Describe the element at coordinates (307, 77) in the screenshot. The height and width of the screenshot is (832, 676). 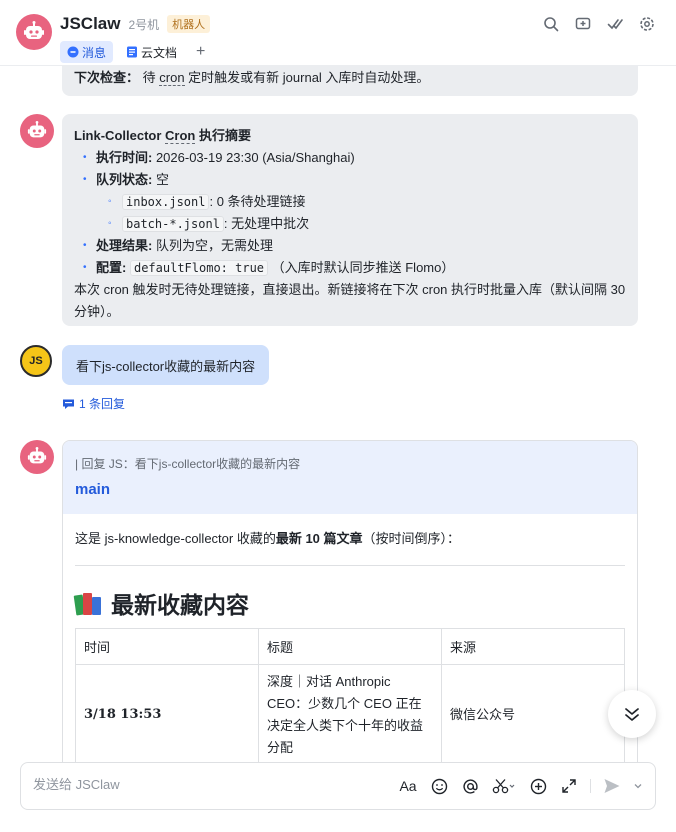
I see `next-check-text-rest: 定时触发或有新 journal 入库时自动处理。` at that location.